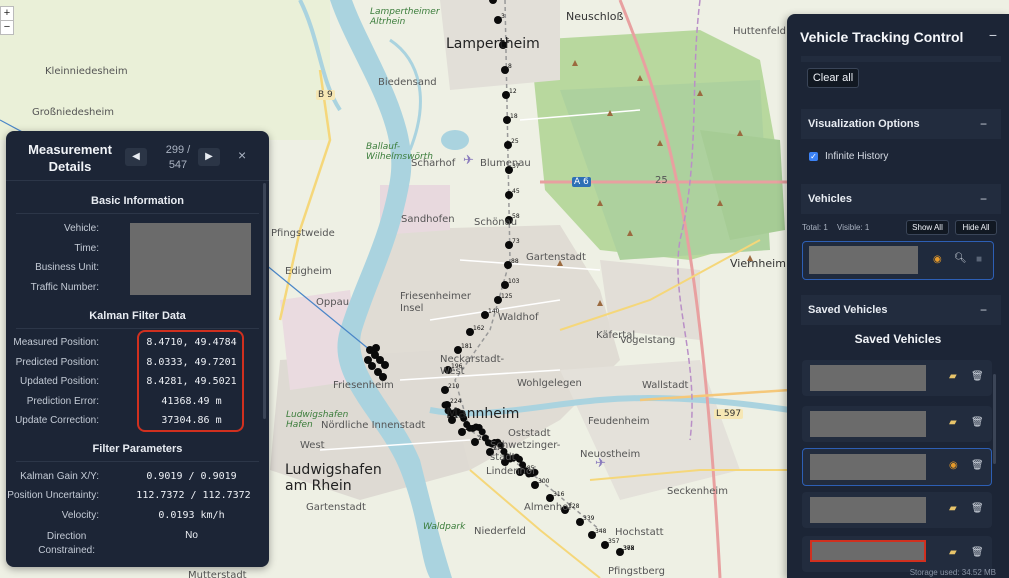  I want to click on map-label-pfingstberg: Pfingstberg, so click(636, 571).